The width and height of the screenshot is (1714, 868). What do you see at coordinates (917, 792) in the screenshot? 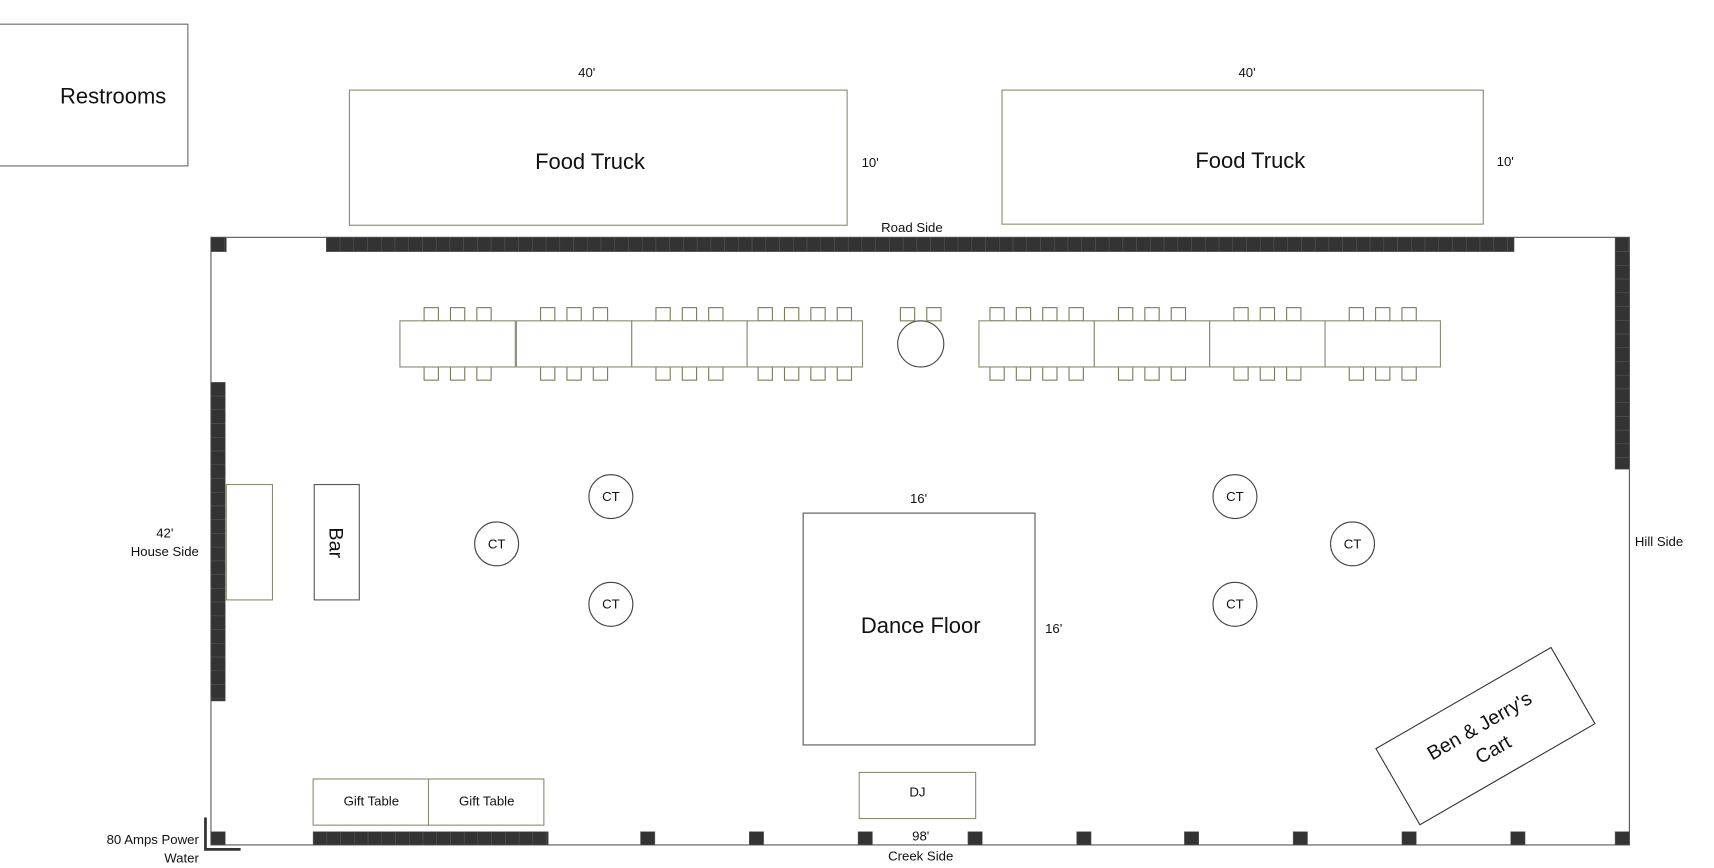
I see `dj-label: DJ` at bounding box center [917, 792].